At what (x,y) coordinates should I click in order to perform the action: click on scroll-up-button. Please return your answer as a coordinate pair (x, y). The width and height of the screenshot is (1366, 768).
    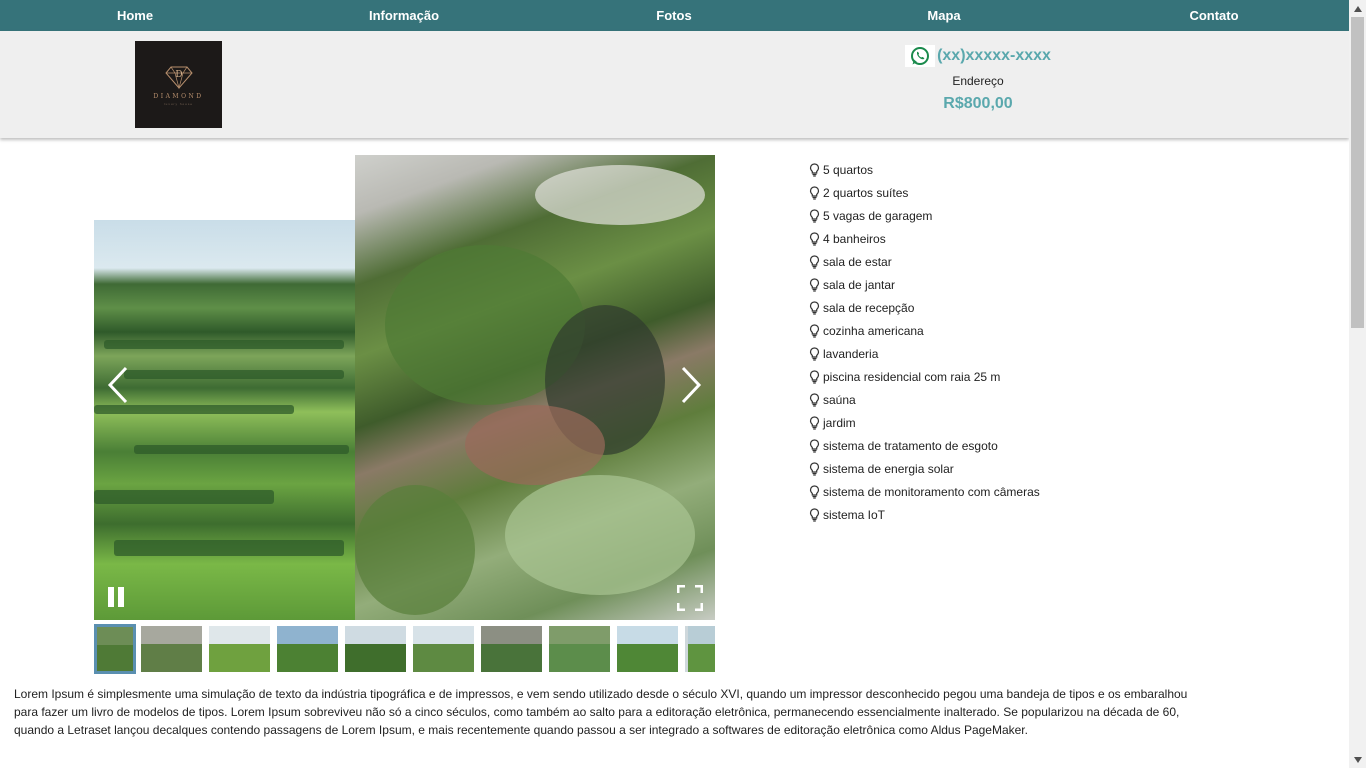
    Looking at the image, I should click on (1357, 8).